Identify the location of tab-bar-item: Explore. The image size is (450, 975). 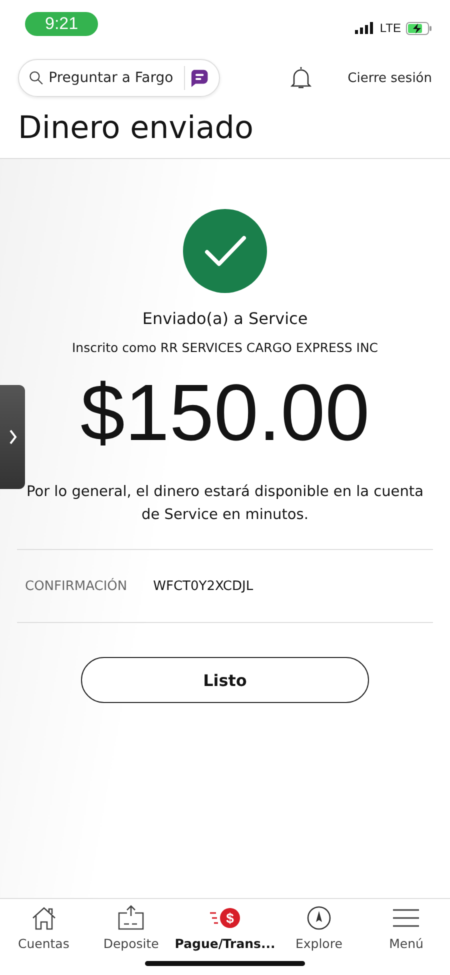
(319, 940).